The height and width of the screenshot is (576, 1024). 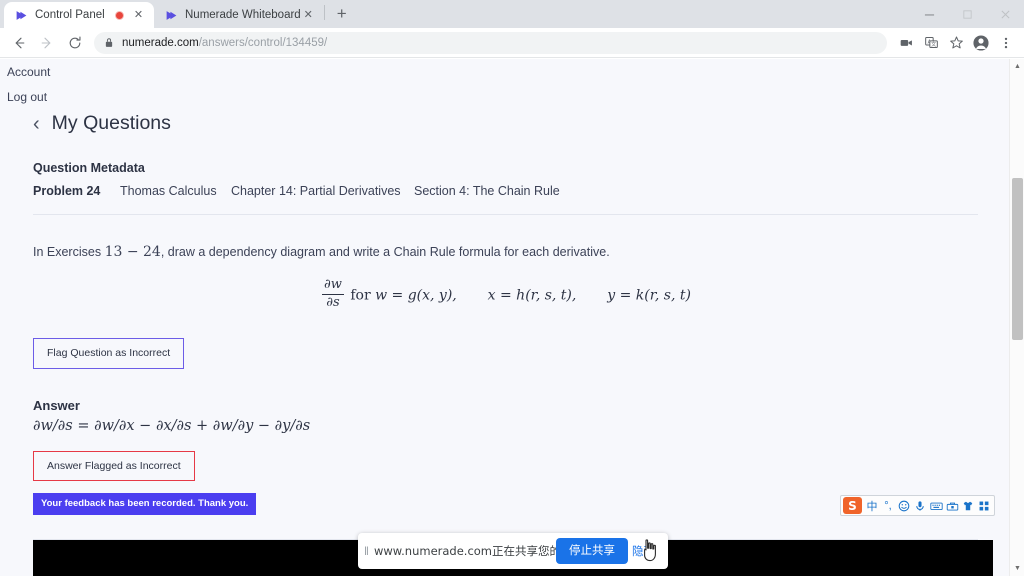 I want to click on formula-y-definition: y = k(r, s, t), so click(x=649, y=295).